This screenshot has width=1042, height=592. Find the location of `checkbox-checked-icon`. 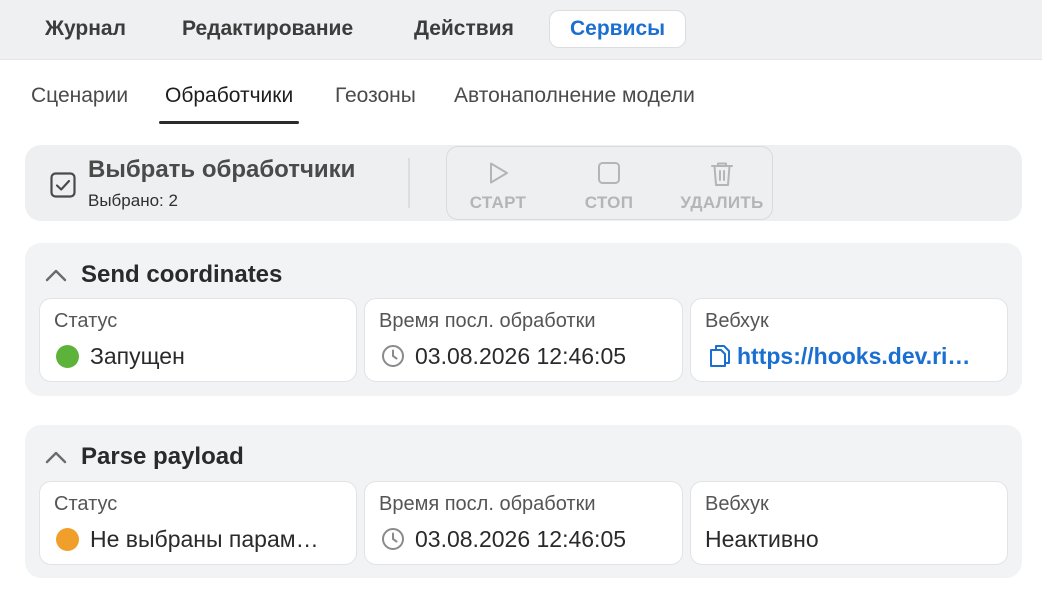

checkbox-checked-icon is located at coordinates (63, 185).